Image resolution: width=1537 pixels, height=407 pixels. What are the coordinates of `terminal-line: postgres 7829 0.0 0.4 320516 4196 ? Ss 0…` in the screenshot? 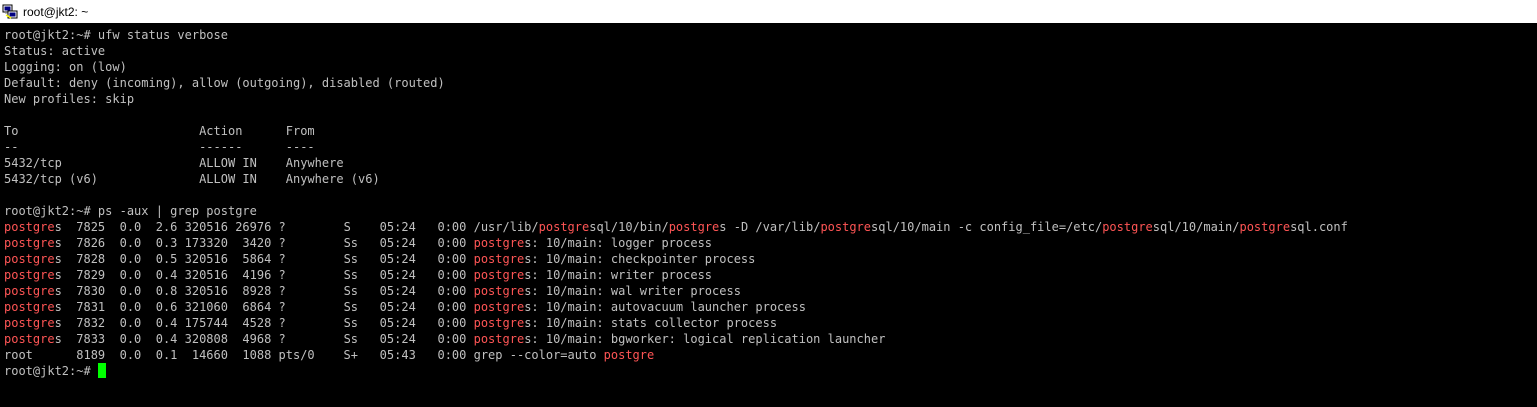 It's located at (770, 275).